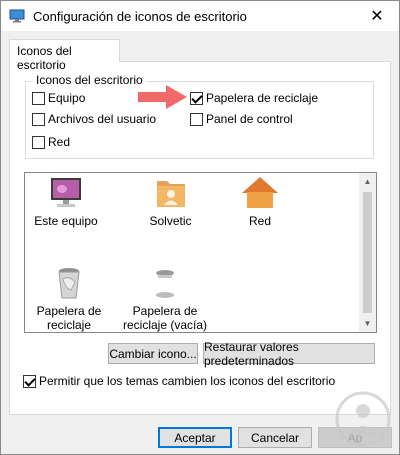 This screenshot has height=455, width=400. I want to click on checkbox-archivos-usuario: Archivos del usuario, so click(94, 119).